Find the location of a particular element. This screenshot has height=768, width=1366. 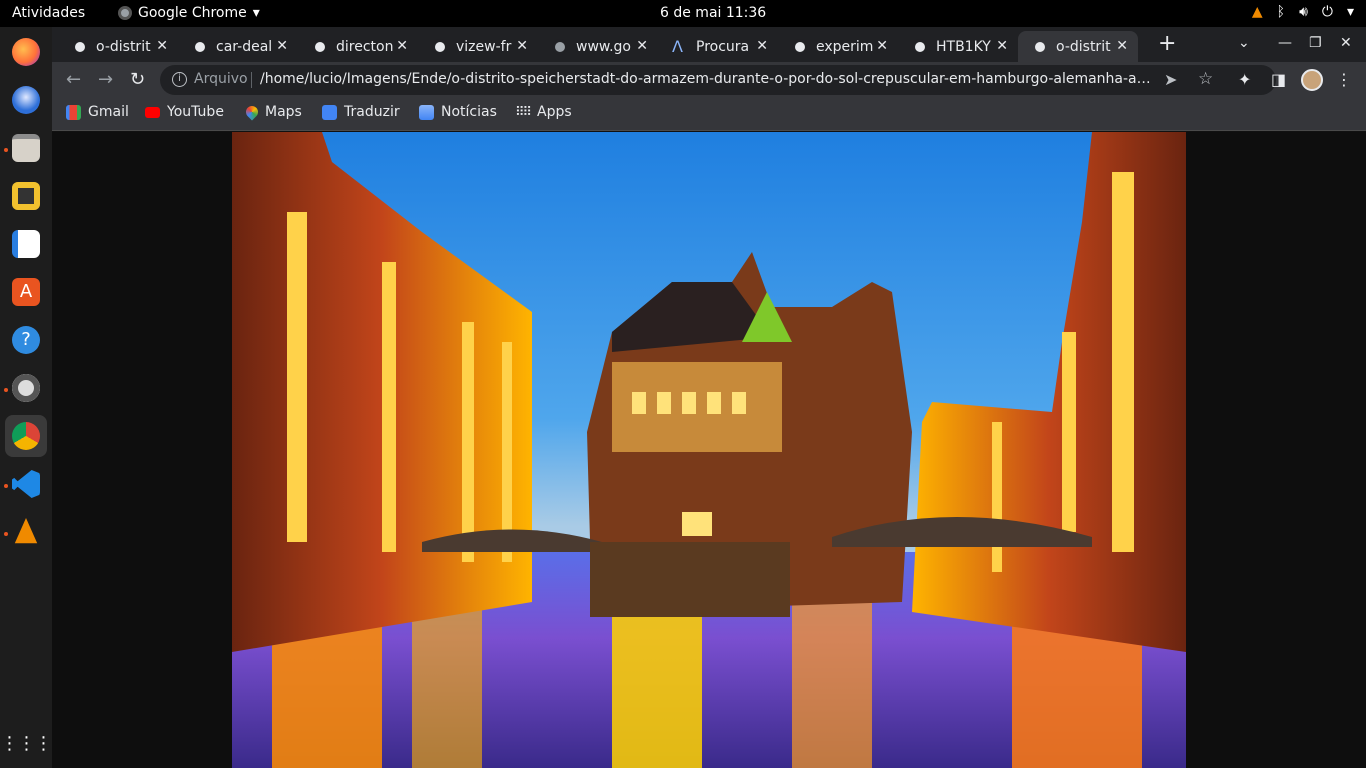

foundation is located at coordinates (690, 579).